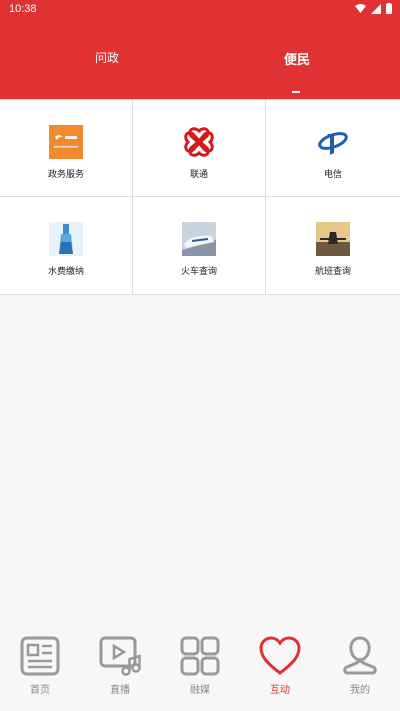 This screenshot has height=711, width=400. What do you see at coordinates (23, 9) in the screenshot?
I see `status-time: 10:38` at bounding box center [23, 9].